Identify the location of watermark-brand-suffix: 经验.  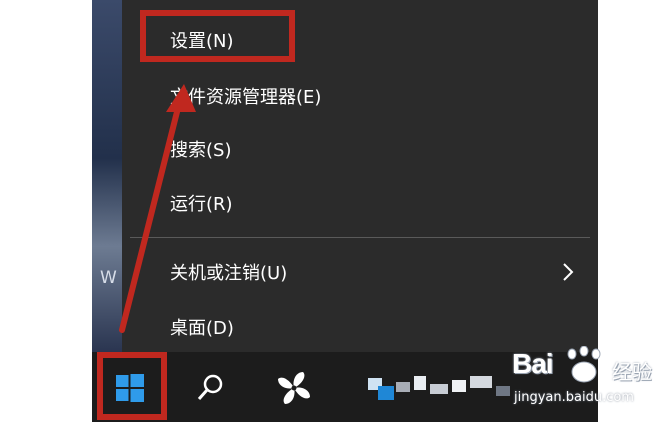
(632, 372).